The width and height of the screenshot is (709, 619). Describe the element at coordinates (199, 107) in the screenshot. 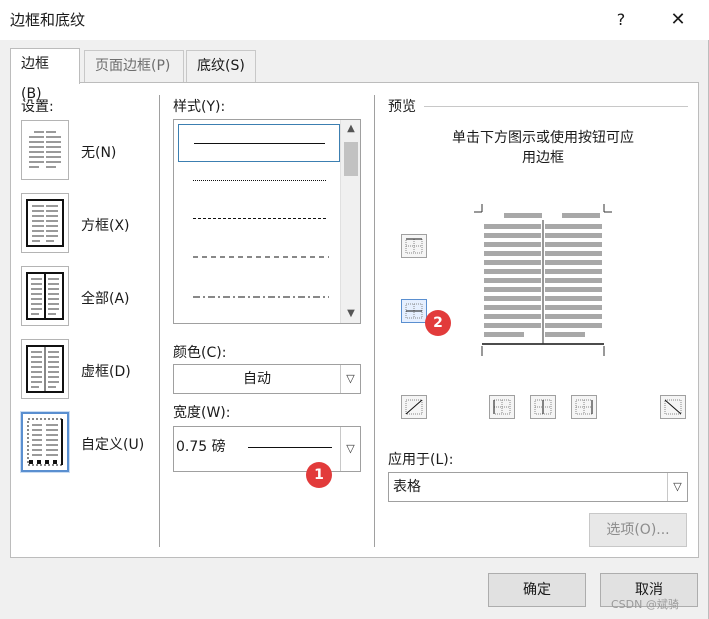

I see `style-heading: 样式(Y):` at that location.